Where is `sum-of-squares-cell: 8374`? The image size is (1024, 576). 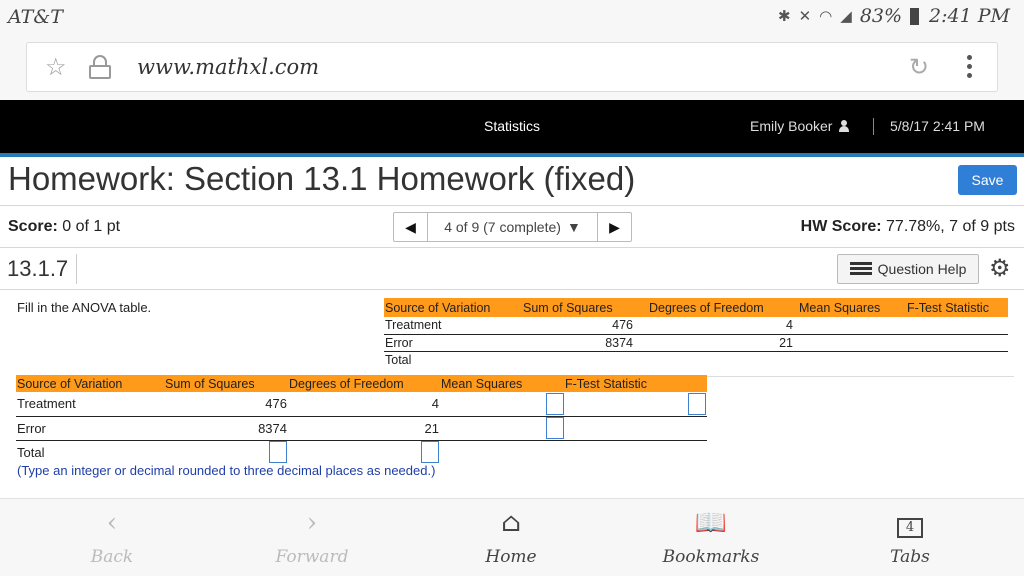 sum-of-squares-cell: 8374 is located at coordinates (585, 343).